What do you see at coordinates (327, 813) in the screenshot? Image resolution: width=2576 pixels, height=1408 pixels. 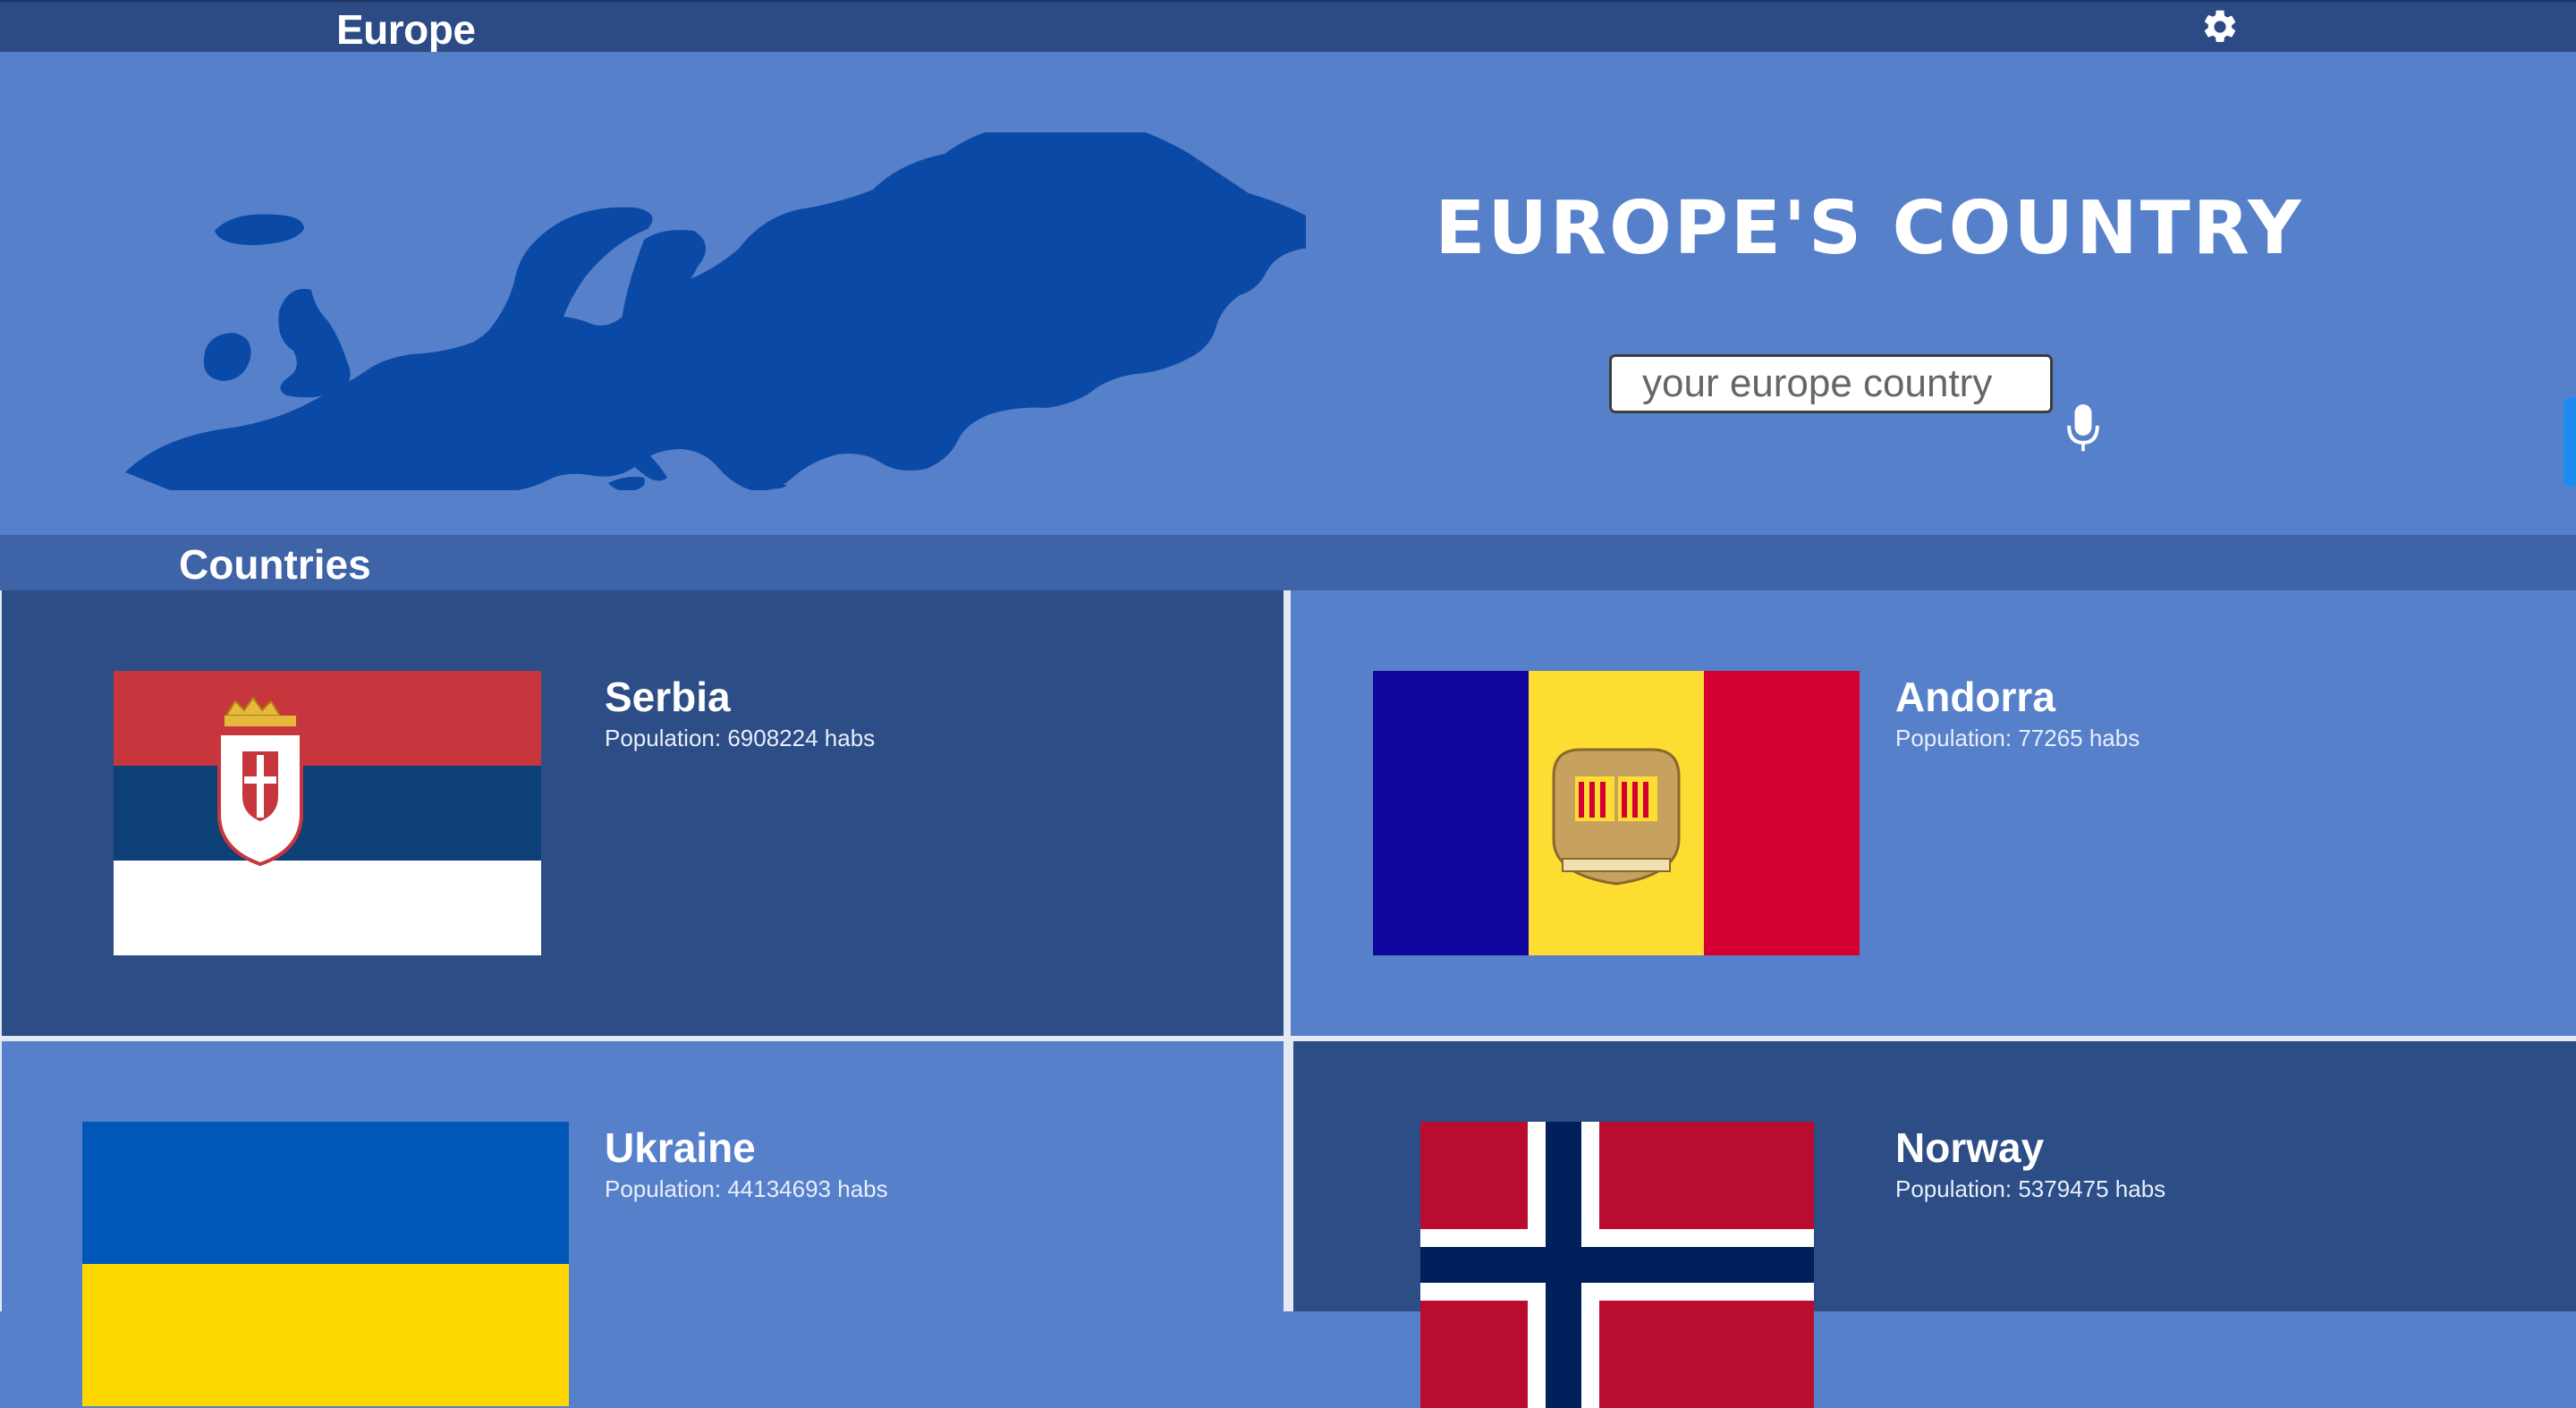 I see `serbia-flag-image` at bounding box center [327, 813].